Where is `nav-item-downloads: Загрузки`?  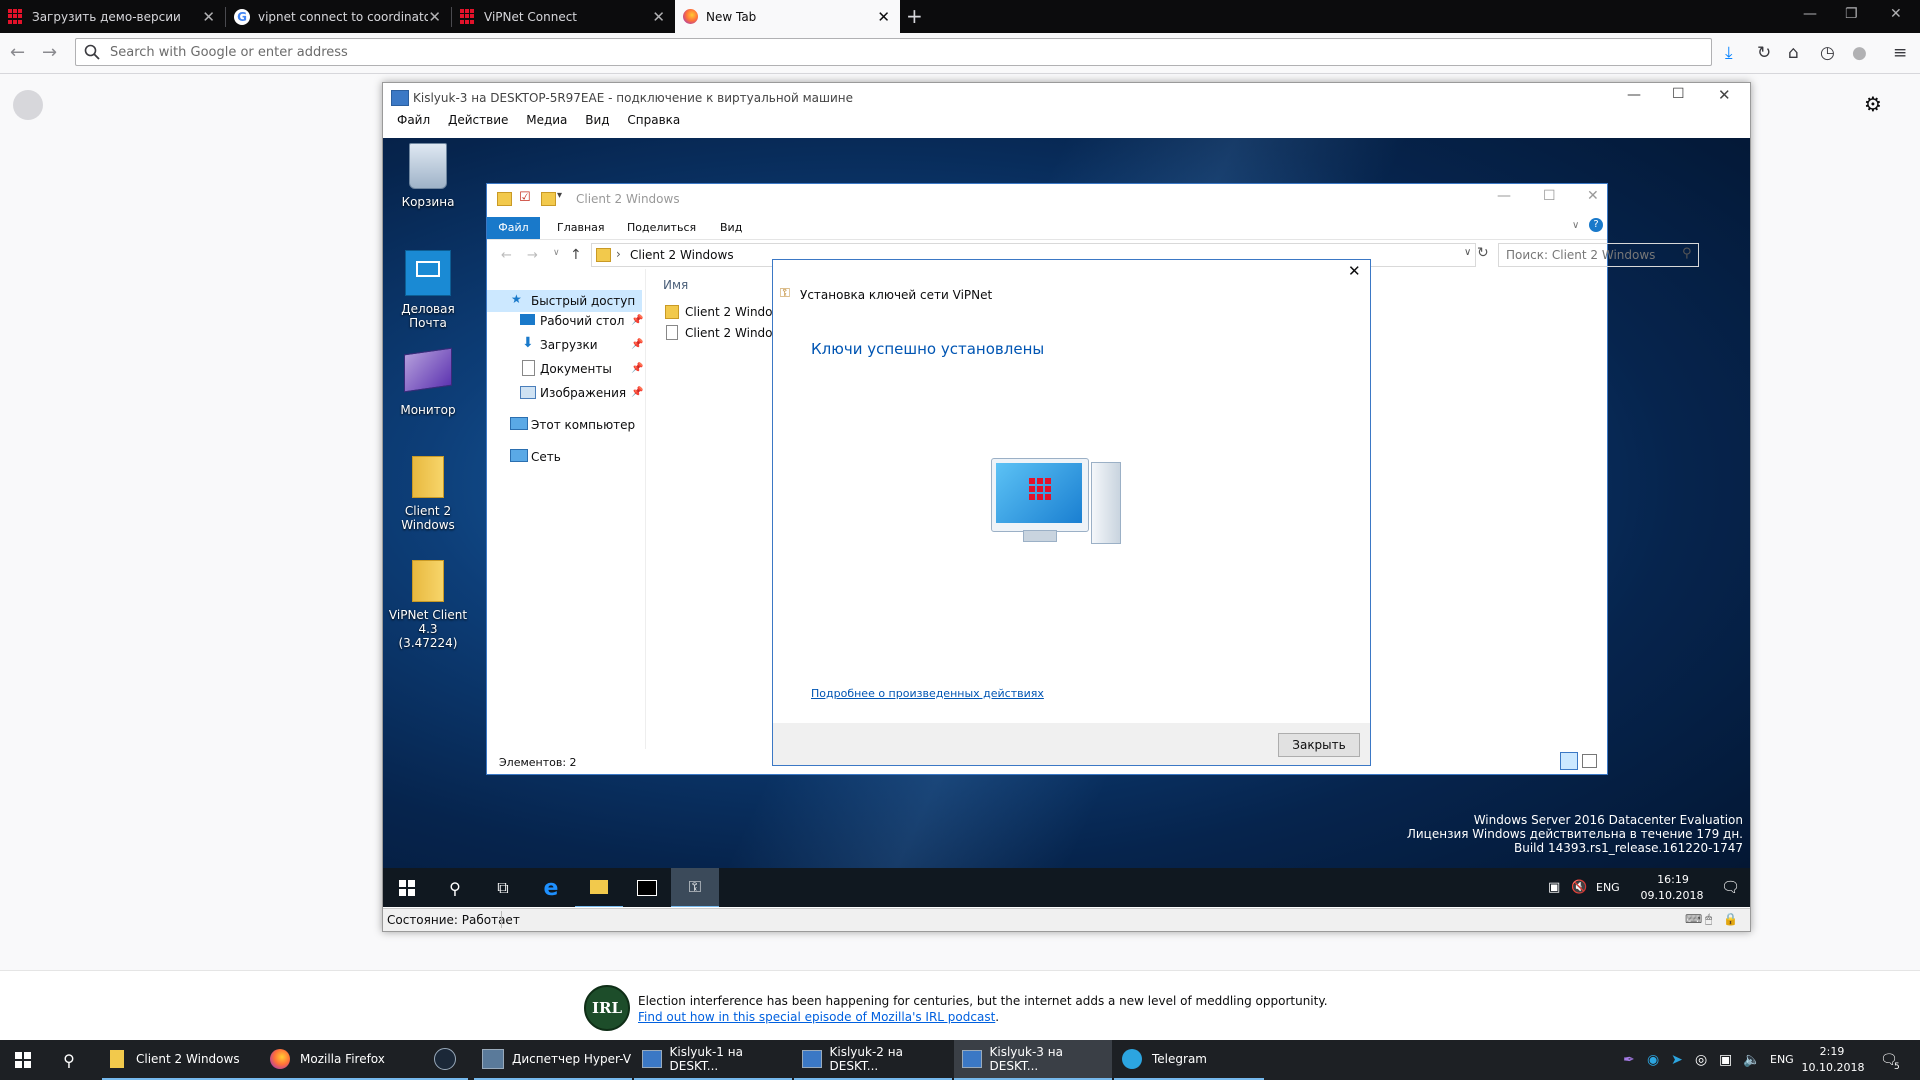 nav-item-downloads: Загрузки is located at coordinates (569, 345).